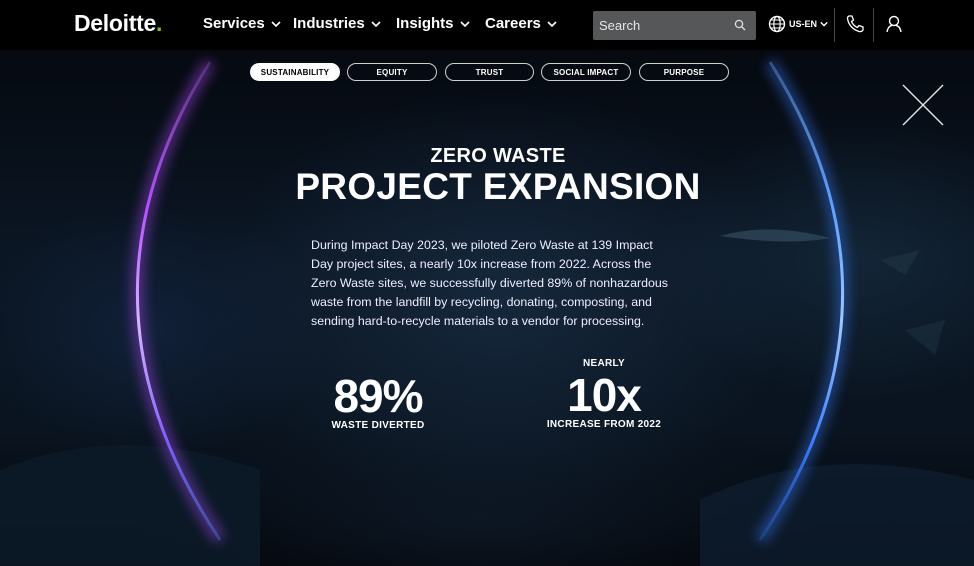 The width and height of the screenshot is (974, 566). Describe the element at coordinates (498, 156) in the screenshot. I see `section-eyebrow: ZERO WASTE` at that location.